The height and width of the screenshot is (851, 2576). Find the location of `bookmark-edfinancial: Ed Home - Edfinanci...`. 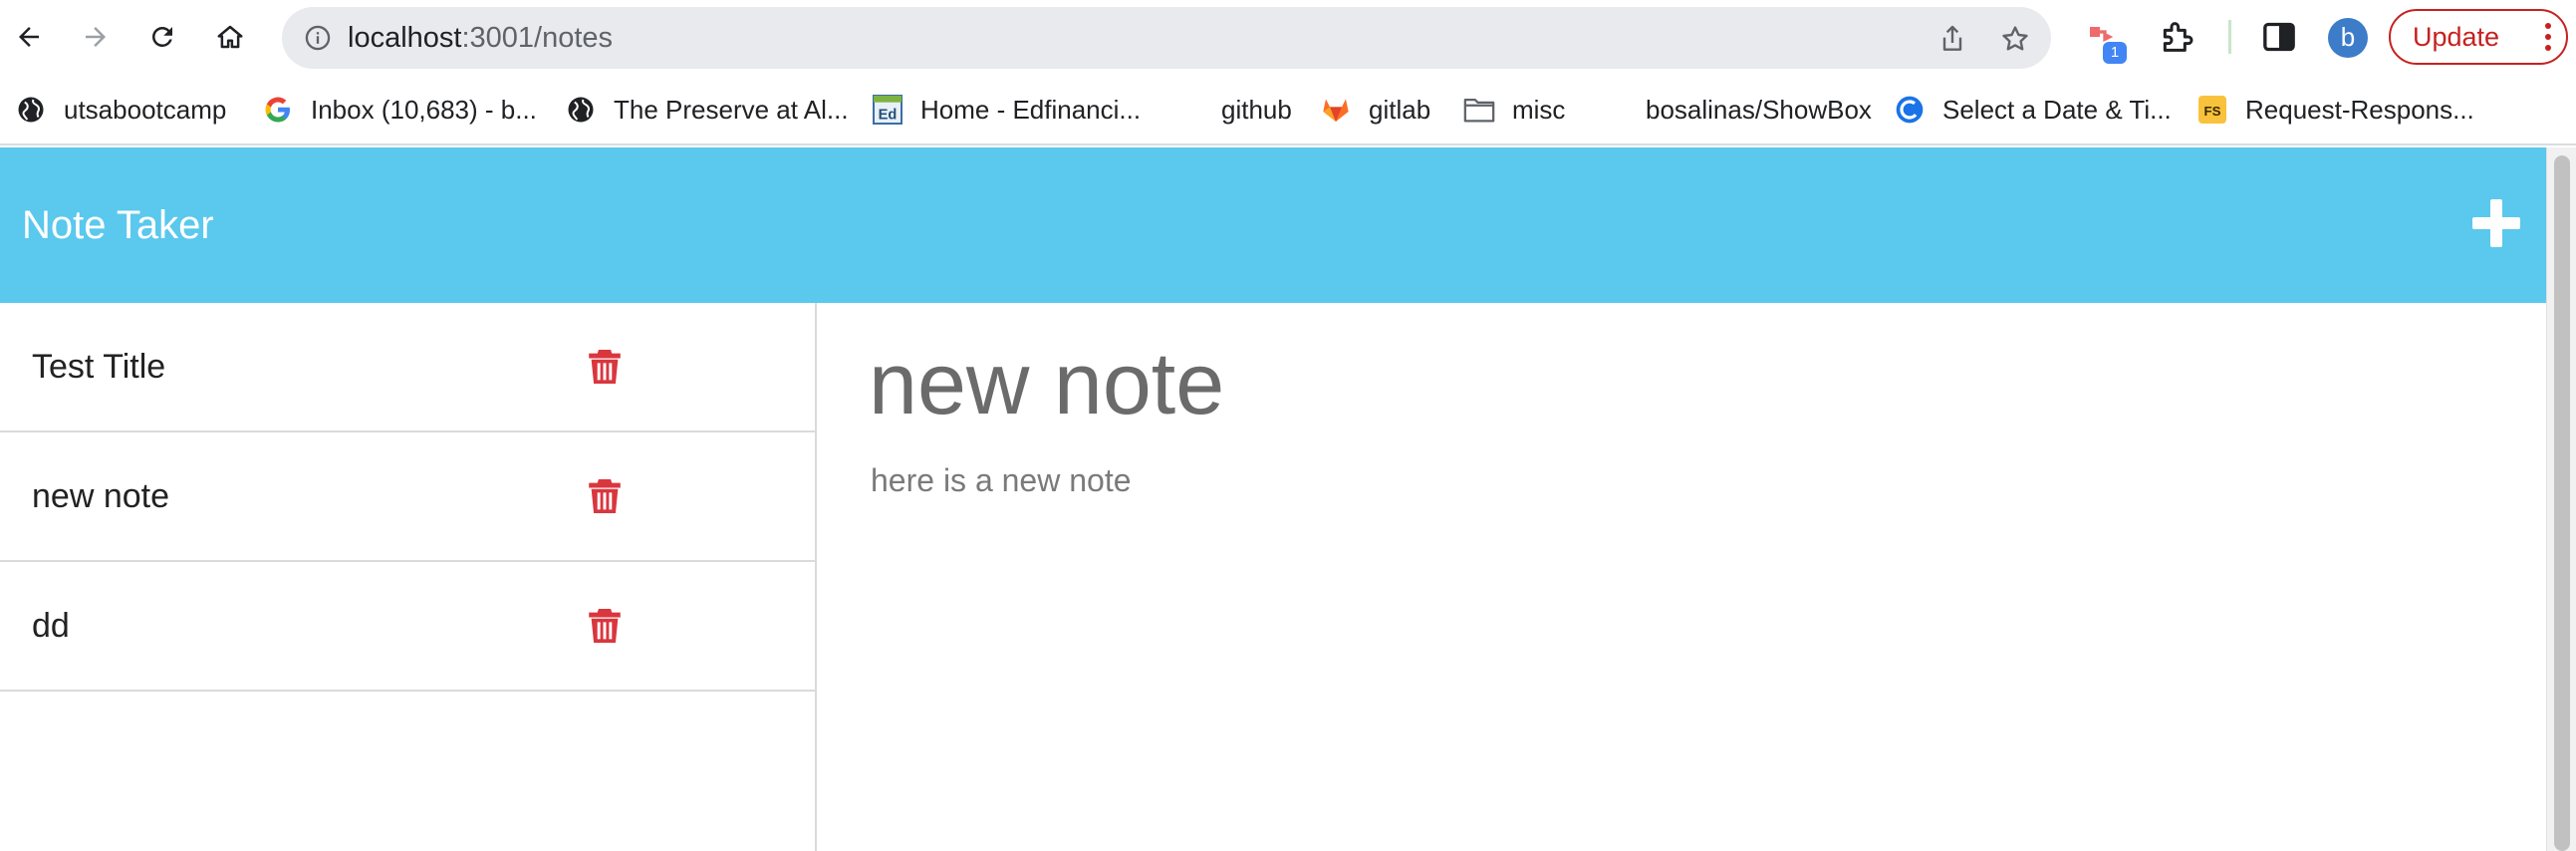

bookmark-edfinancial: Ed Home - Edfinanci... is located at coordinates (1006, 110).